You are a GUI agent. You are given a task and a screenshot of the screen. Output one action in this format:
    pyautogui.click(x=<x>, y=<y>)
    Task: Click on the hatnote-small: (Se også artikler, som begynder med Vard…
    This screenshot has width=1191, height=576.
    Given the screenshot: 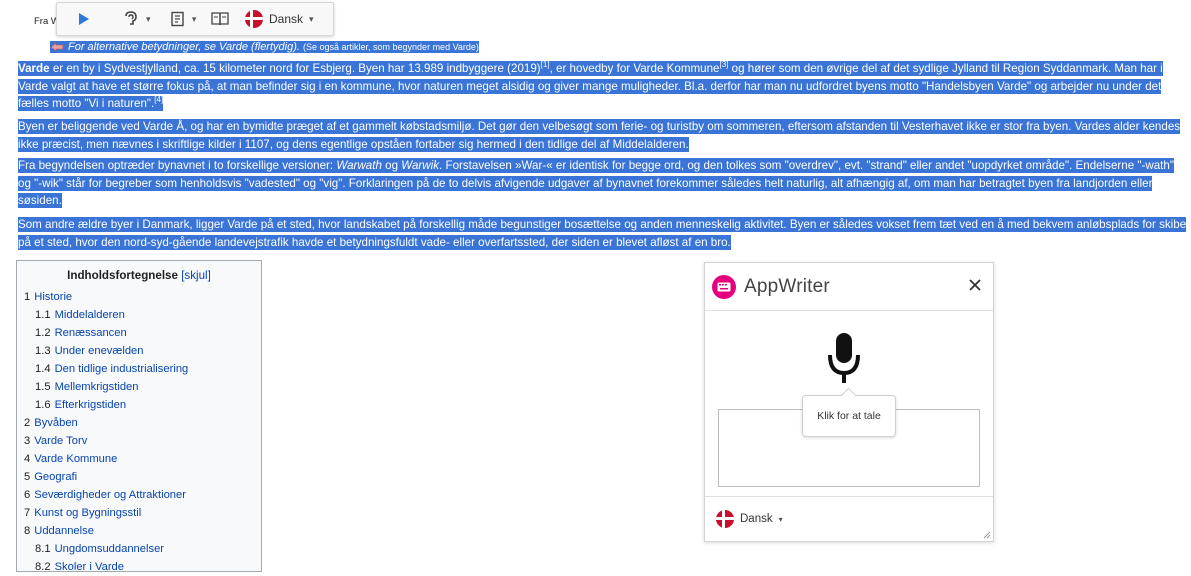 What is the action you would take?
    pyautogui.click(x=391, y=47)
    